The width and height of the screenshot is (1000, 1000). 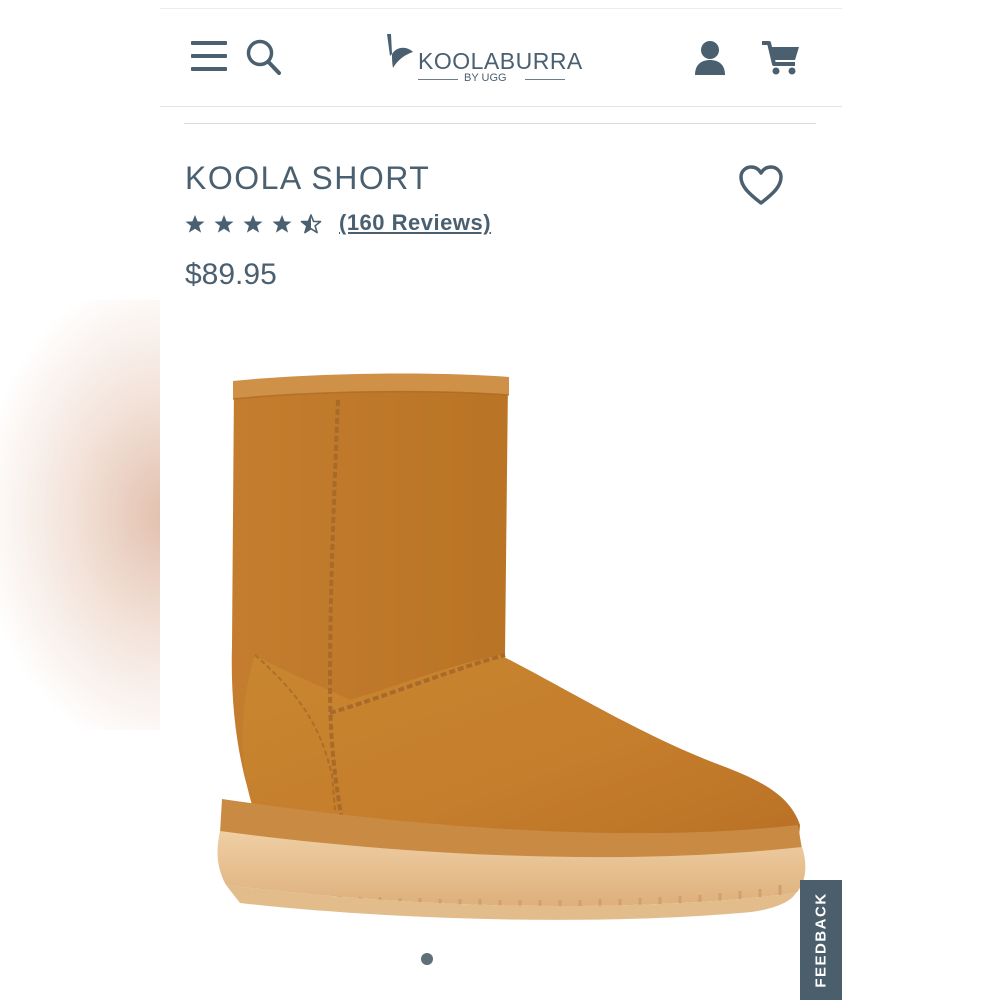 What do you see at coordinates (210, 57) in the screenshot?
I see `menu-icon` at bounding box center [210, 57].